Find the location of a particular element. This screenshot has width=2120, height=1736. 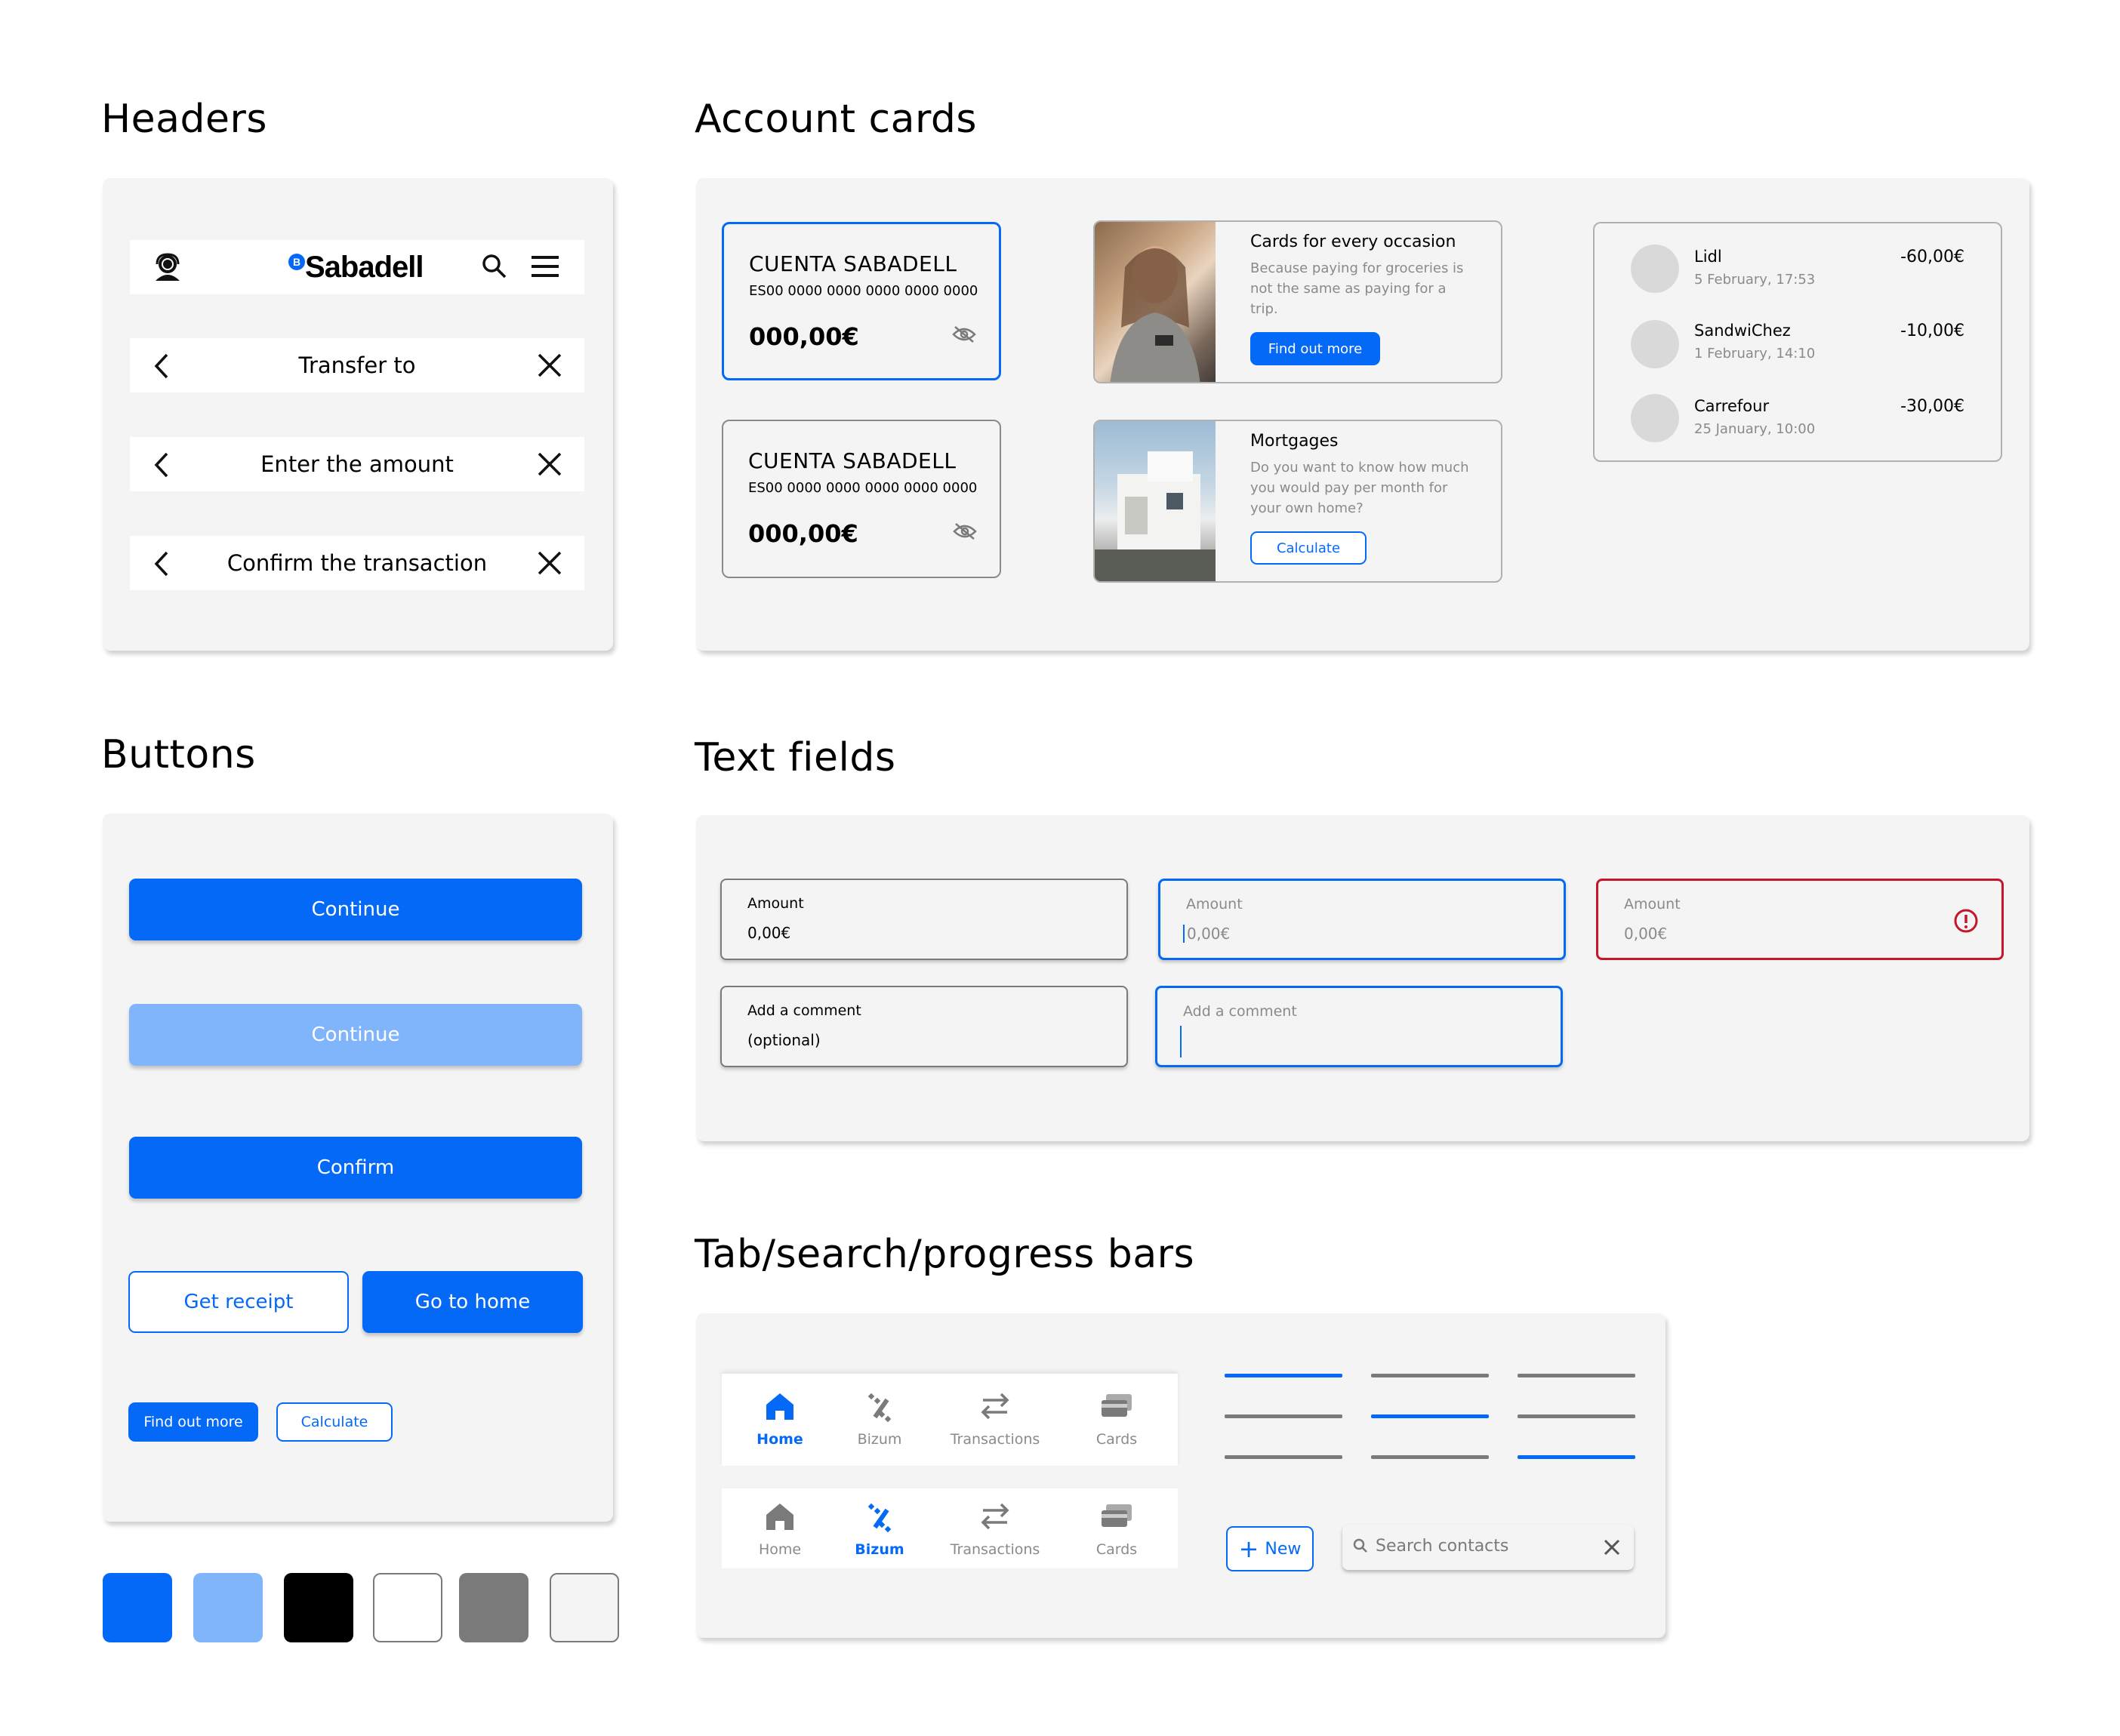

merchant-name: Lidl is located at coordinates (1708, 257).